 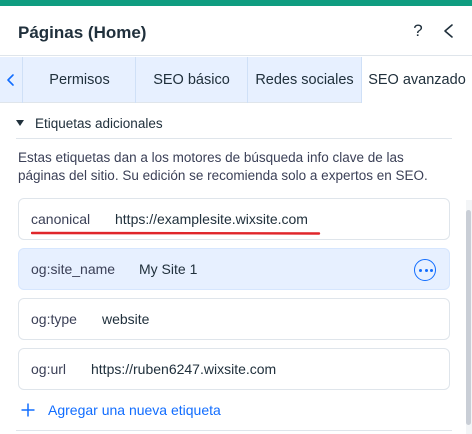 What do you see at coordinates (234, 138) in the screenshot?
I see `section-divider` at bounding box center [234, 138].